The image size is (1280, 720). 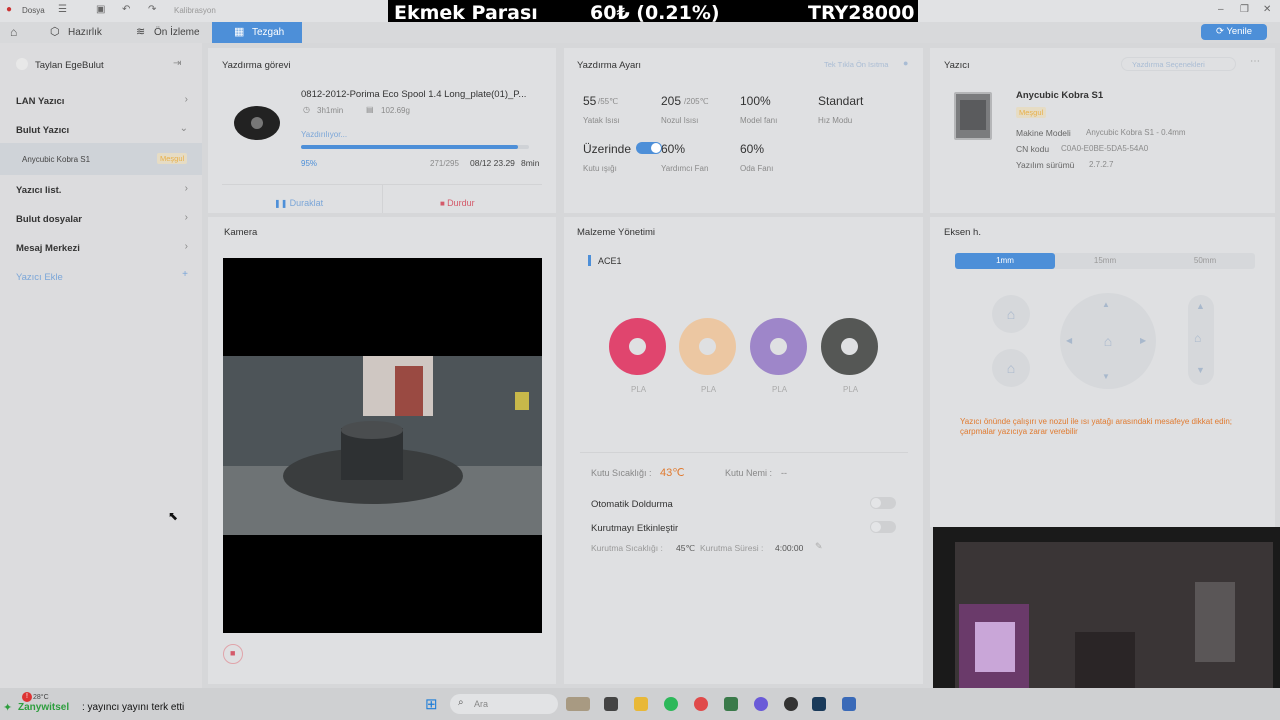 I want to click on record-button: ■, so click(x=233, y=654).